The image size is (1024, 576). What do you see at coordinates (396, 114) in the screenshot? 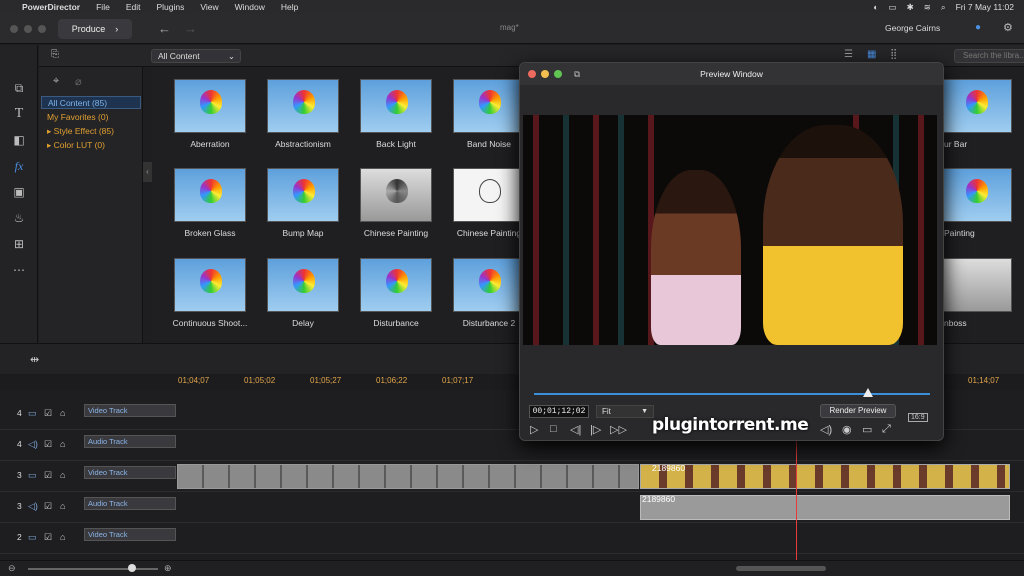
I see `effect-tile: Back Light` at bounding box center [396, 114].